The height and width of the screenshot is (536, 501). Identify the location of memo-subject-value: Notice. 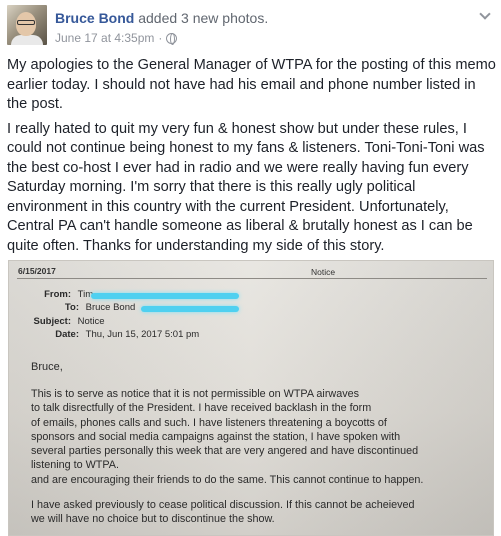
(91, 321).